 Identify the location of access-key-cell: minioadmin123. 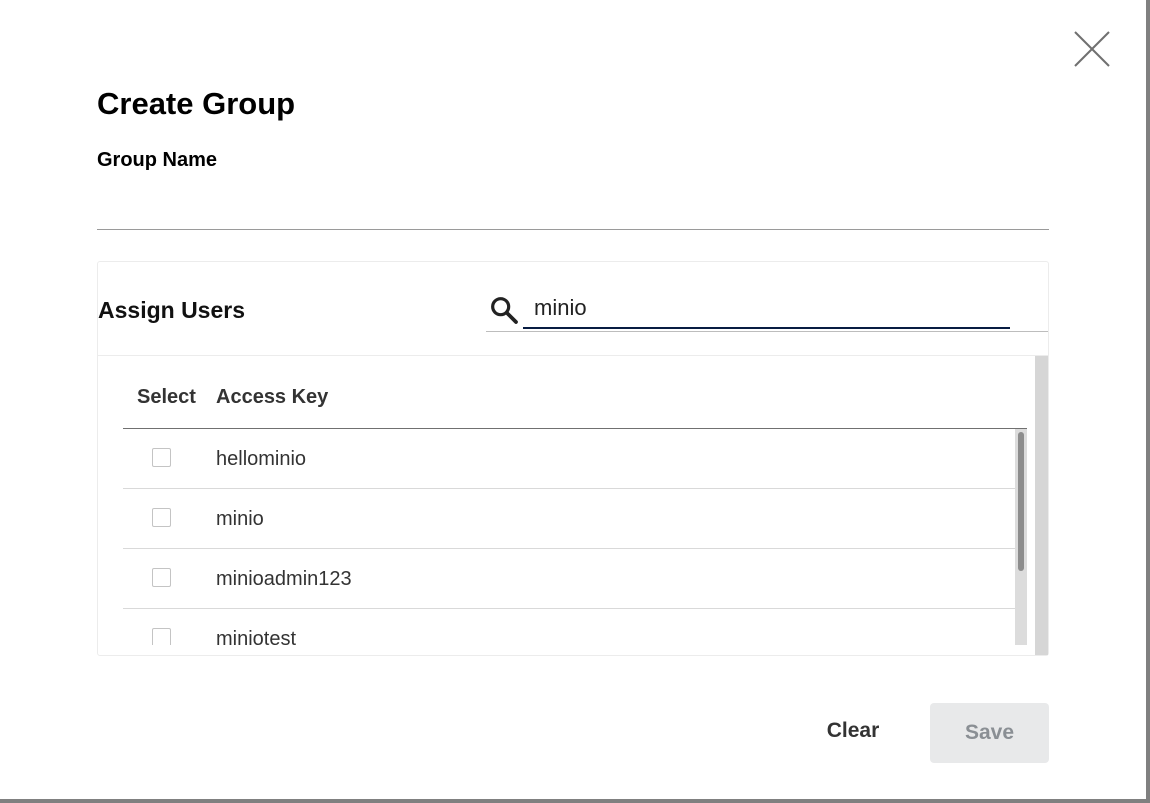
(284, 579).